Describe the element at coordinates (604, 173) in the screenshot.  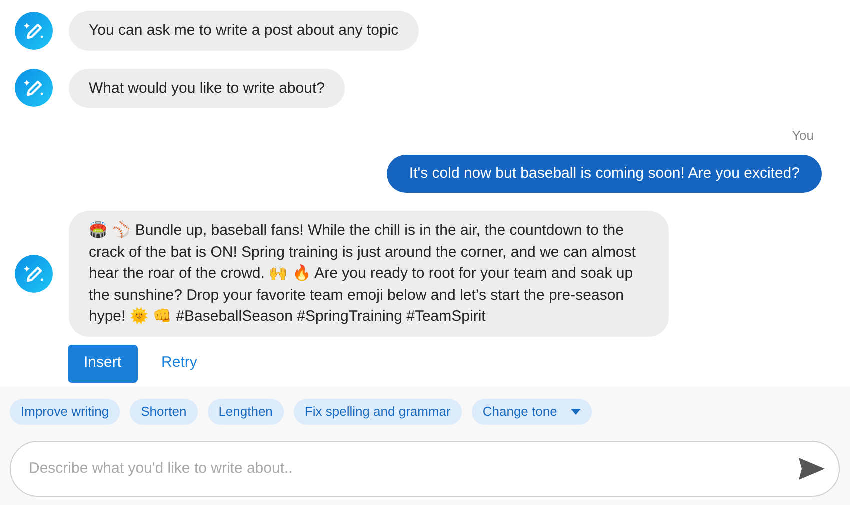
I see `user-message: It's cold now but baseball is coming soon! Are you excited?` at that location.